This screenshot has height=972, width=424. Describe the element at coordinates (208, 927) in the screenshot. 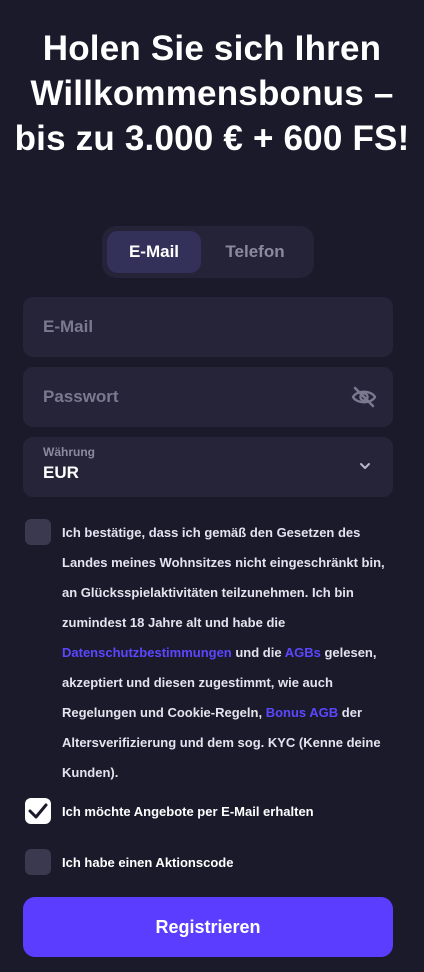

I see `register-button: Registrieren` at that location.